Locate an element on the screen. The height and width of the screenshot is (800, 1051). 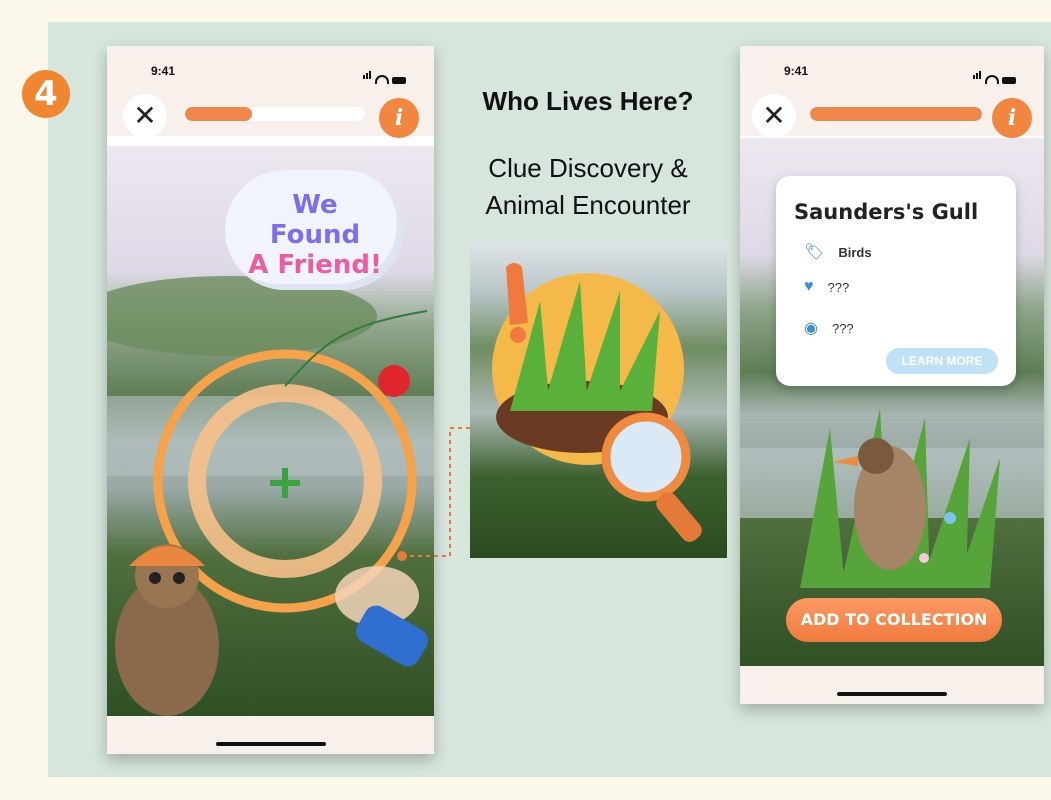
heart-icon: ♥ is located at coordinates (809, 286).